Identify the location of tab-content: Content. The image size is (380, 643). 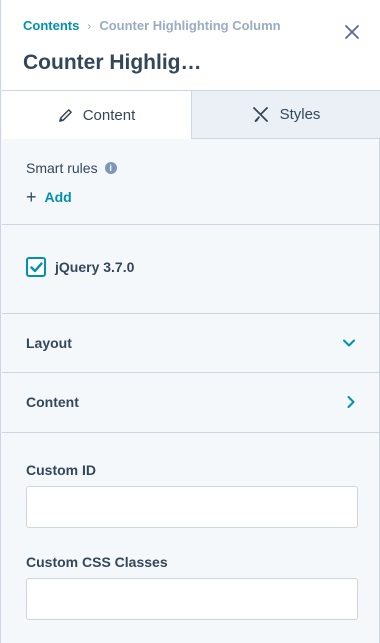
(97, 115).